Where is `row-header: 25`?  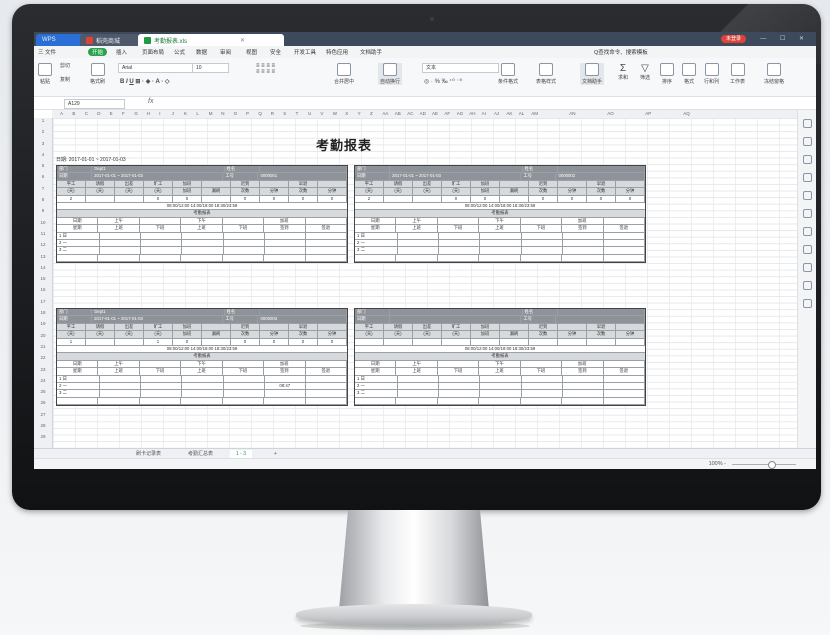 row-header: 25 is located at coordinates (43, 394).